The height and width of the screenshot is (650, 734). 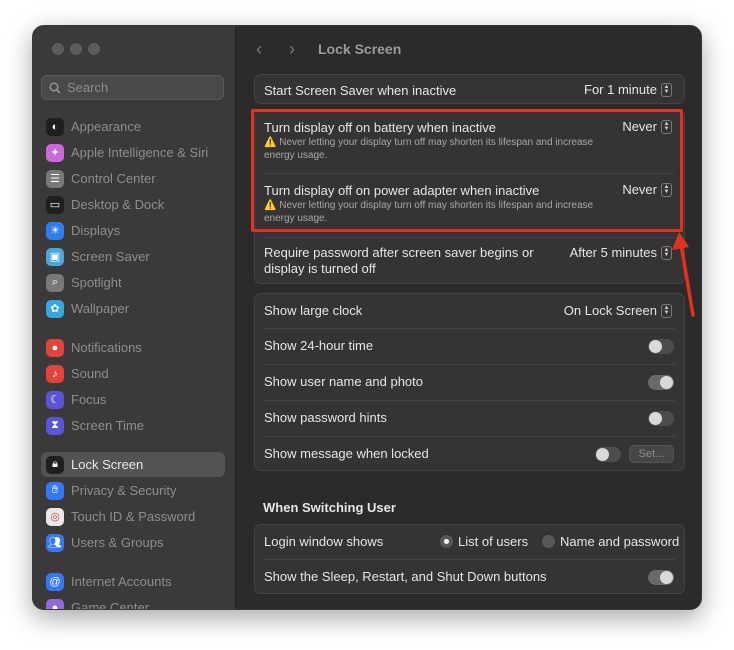 I want to click on 24h-toggle, so click(x=661, y=346).